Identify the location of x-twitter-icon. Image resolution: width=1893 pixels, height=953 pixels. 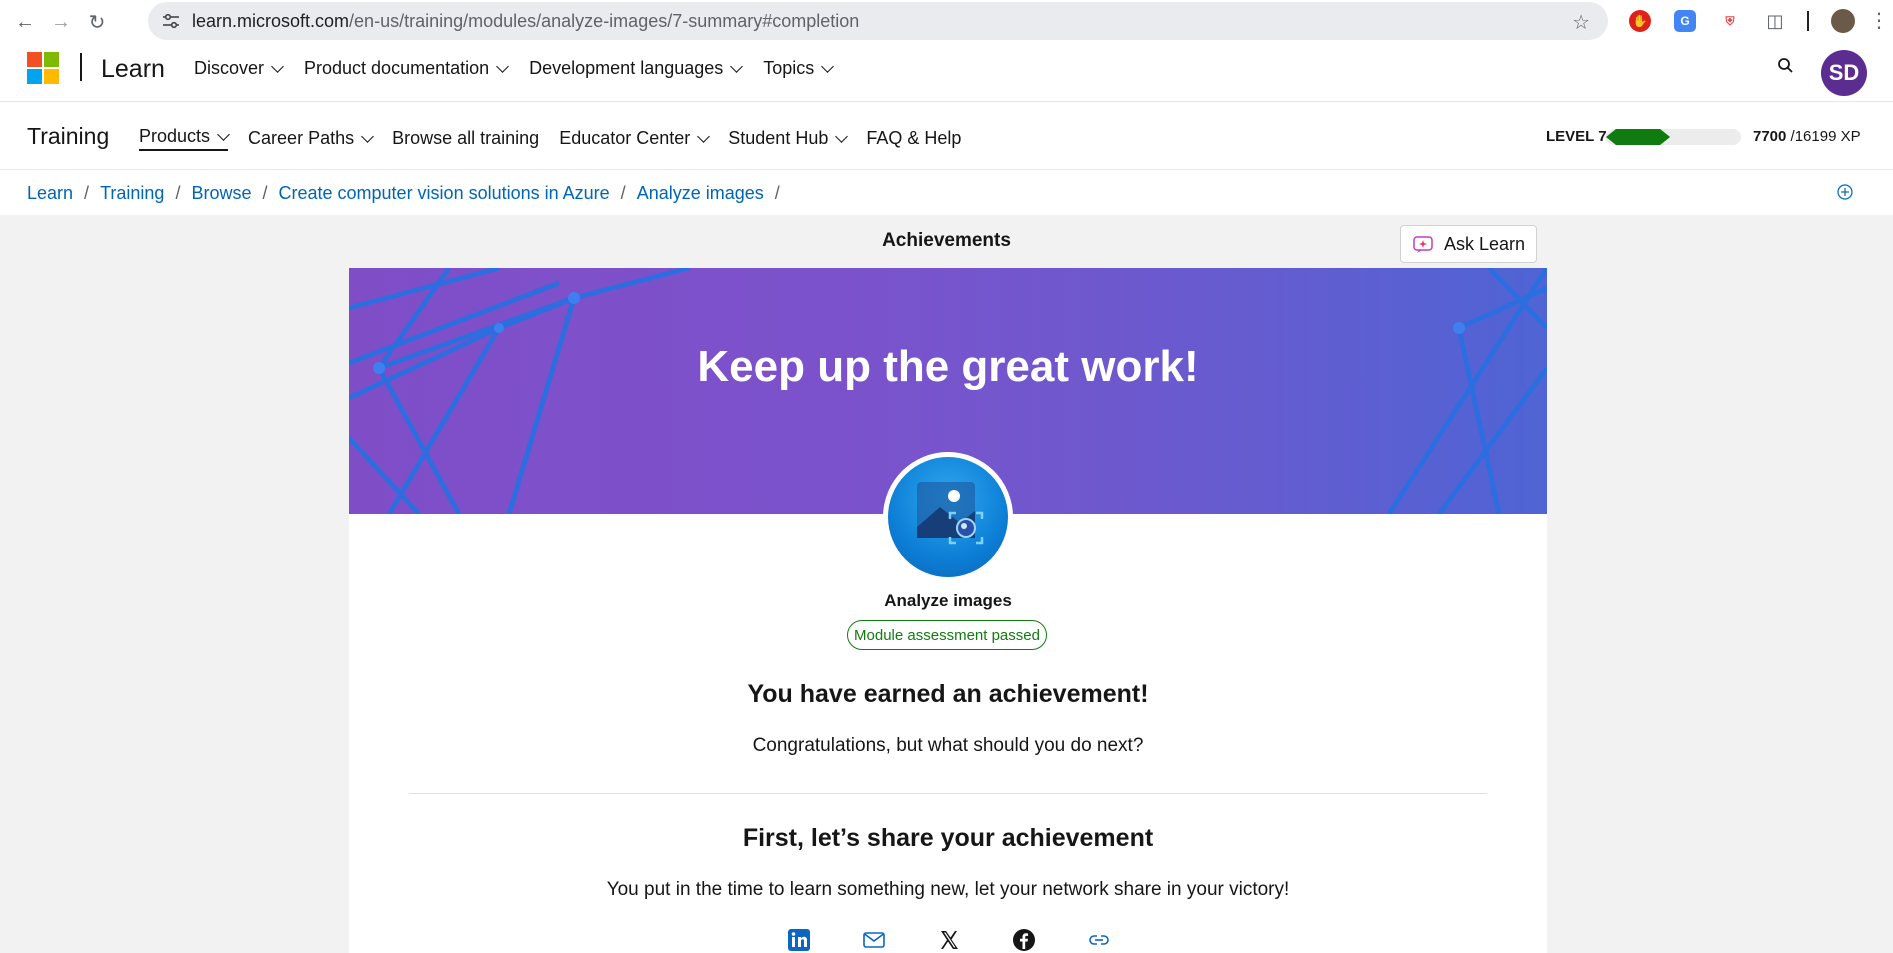
(949, 940).